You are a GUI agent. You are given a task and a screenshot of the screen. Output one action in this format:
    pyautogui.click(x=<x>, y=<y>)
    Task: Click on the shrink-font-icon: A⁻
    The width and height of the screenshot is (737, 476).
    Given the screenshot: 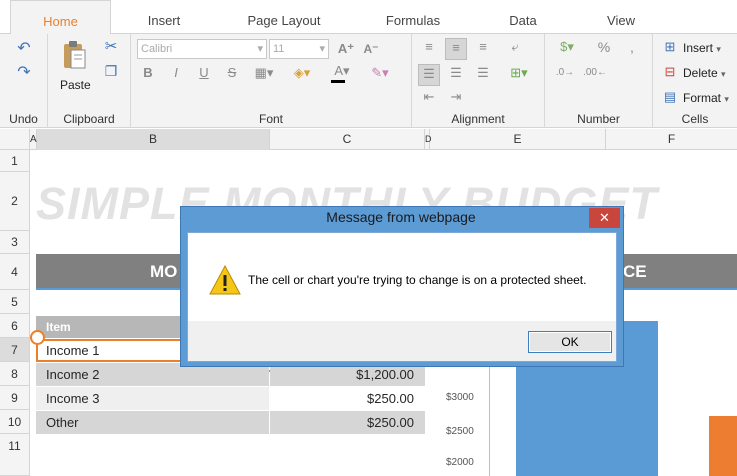 What is the action you would take?
    pyautogui.click(x=371, y=49)
    